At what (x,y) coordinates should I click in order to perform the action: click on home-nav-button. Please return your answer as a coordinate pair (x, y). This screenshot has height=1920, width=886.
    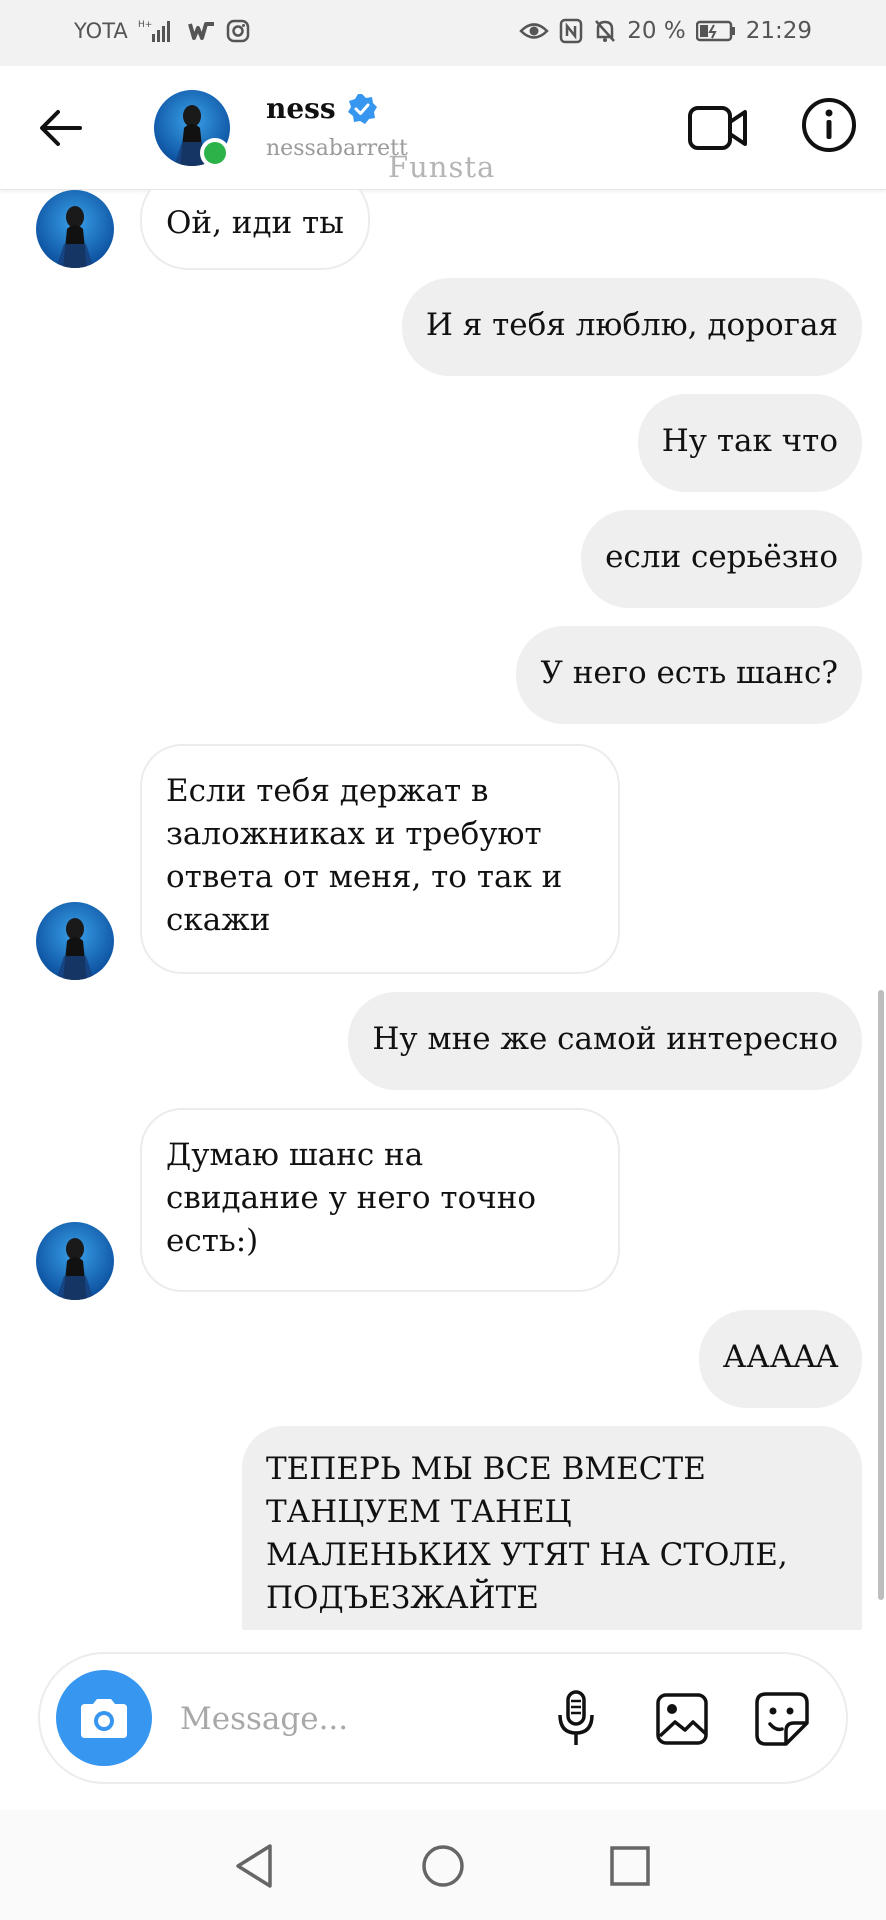
    Looking at the image, I should click on (443, 1866).